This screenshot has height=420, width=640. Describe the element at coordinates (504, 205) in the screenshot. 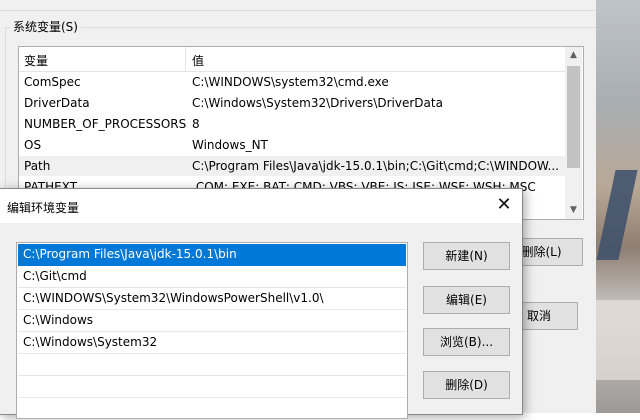

I see `close-icon: ✕` at that location.